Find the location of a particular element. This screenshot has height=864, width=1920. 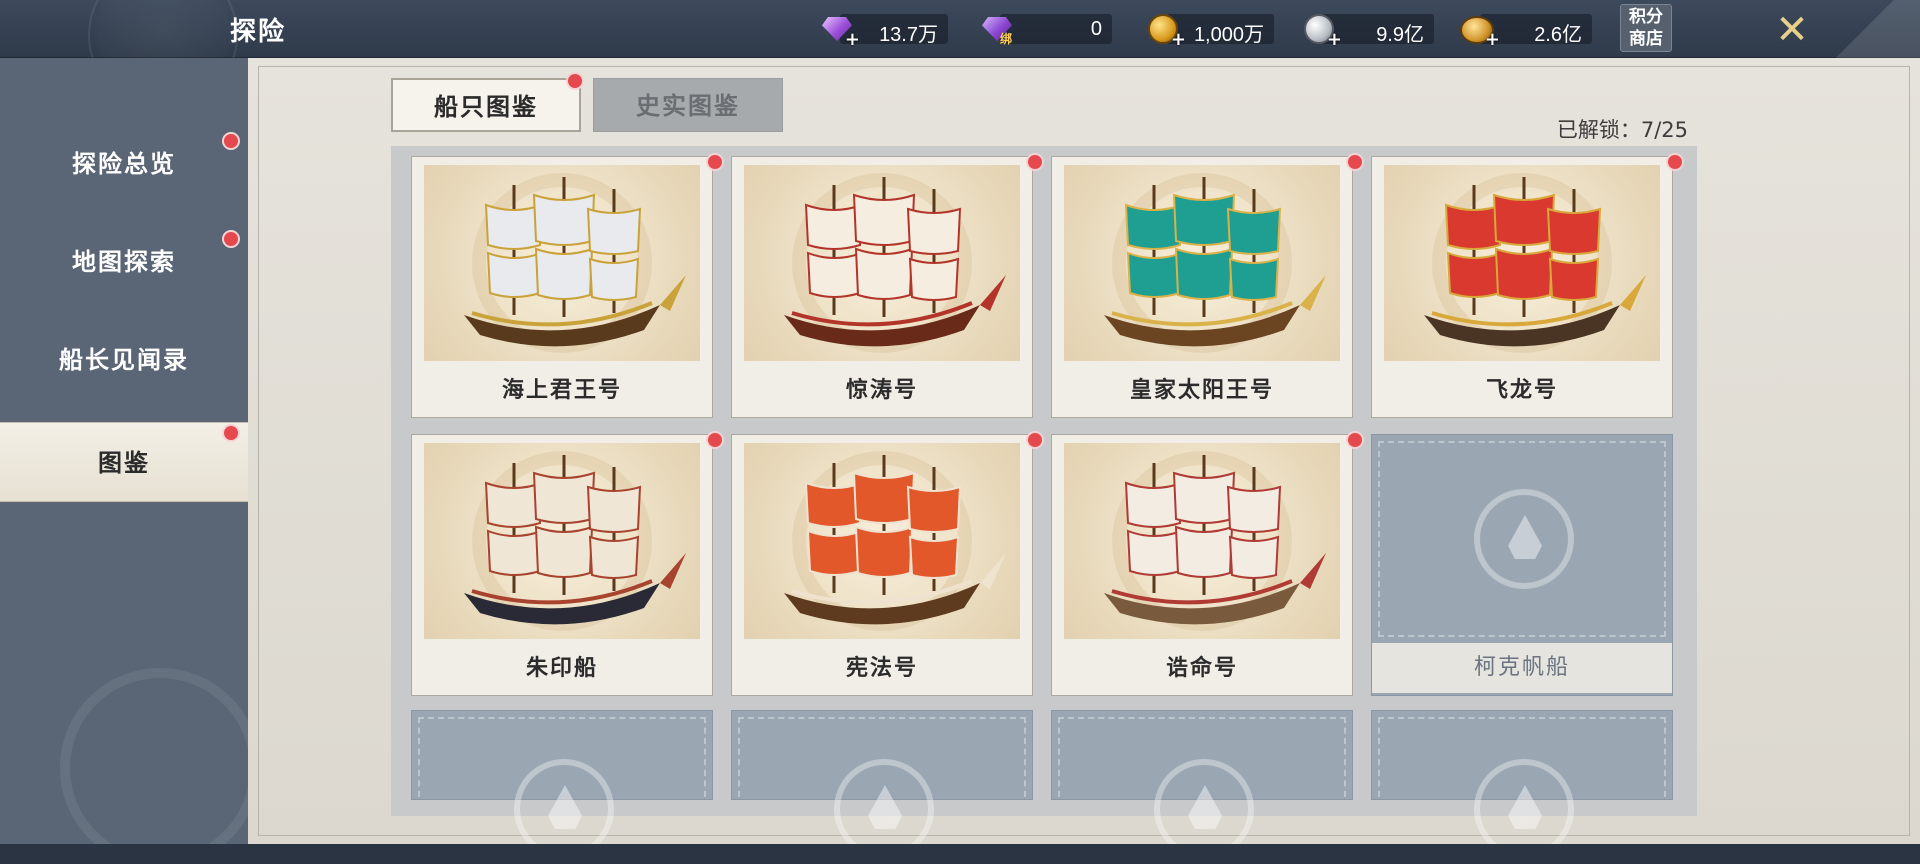

ship-name: 飞龙号 is located at coordinates (1521, 390).